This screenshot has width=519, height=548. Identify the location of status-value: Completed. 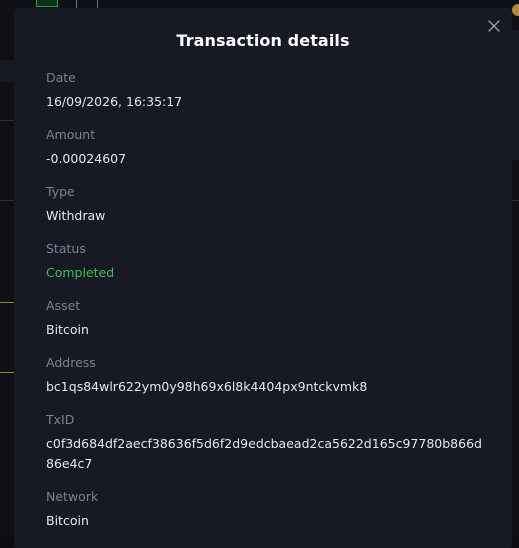
(80, 272).